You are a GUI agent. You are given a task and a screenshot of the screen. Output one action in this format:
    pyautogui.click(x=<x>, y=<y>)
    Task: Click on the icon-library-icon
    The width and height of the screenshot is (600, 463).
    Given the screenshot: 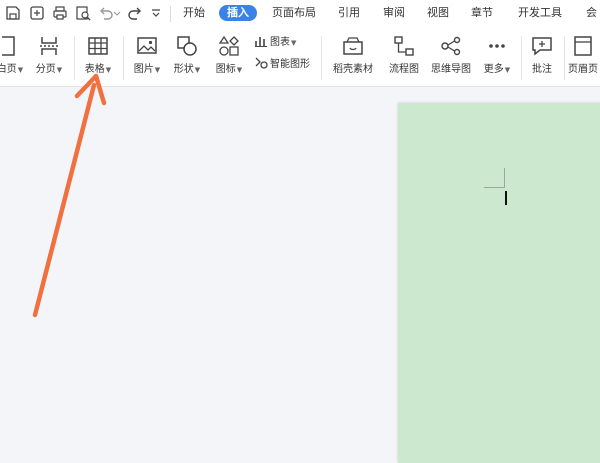 What is the action you would take?
    pyautogui.click(x=229, y=46)
    